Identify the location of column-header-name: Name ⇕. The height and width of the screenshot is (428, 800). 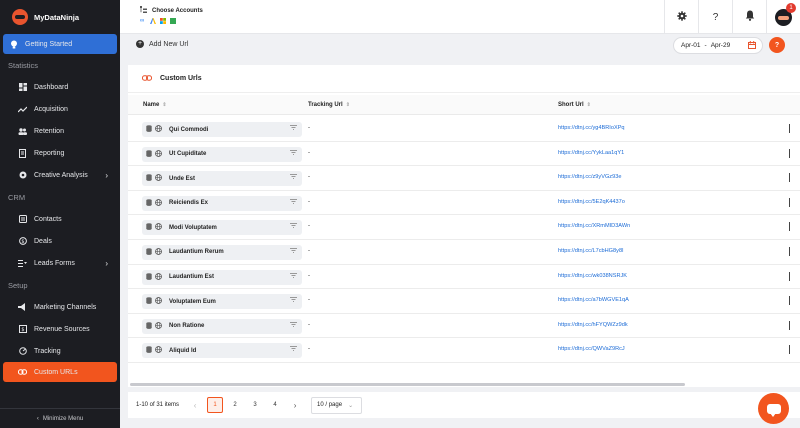
(155, 105).